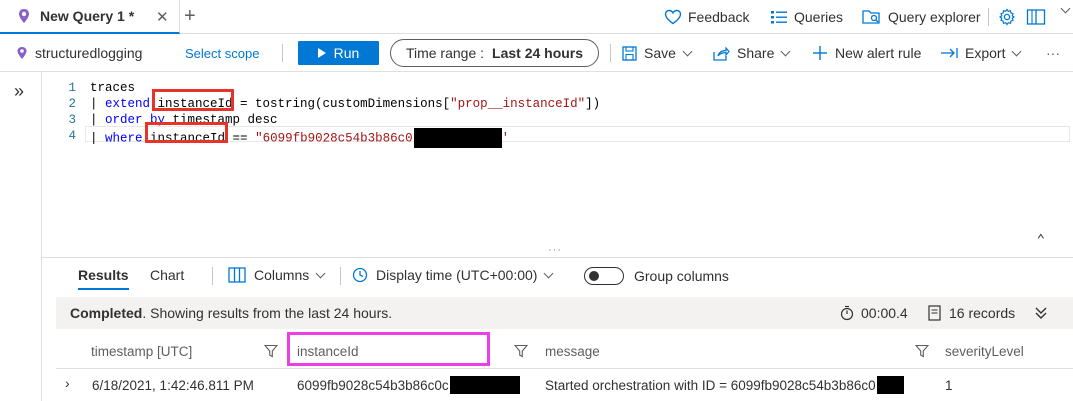  What do you see at coordinates (871, 17) in the screenshot?
I see `folder-search-icon` at bounding box center [871, 17].